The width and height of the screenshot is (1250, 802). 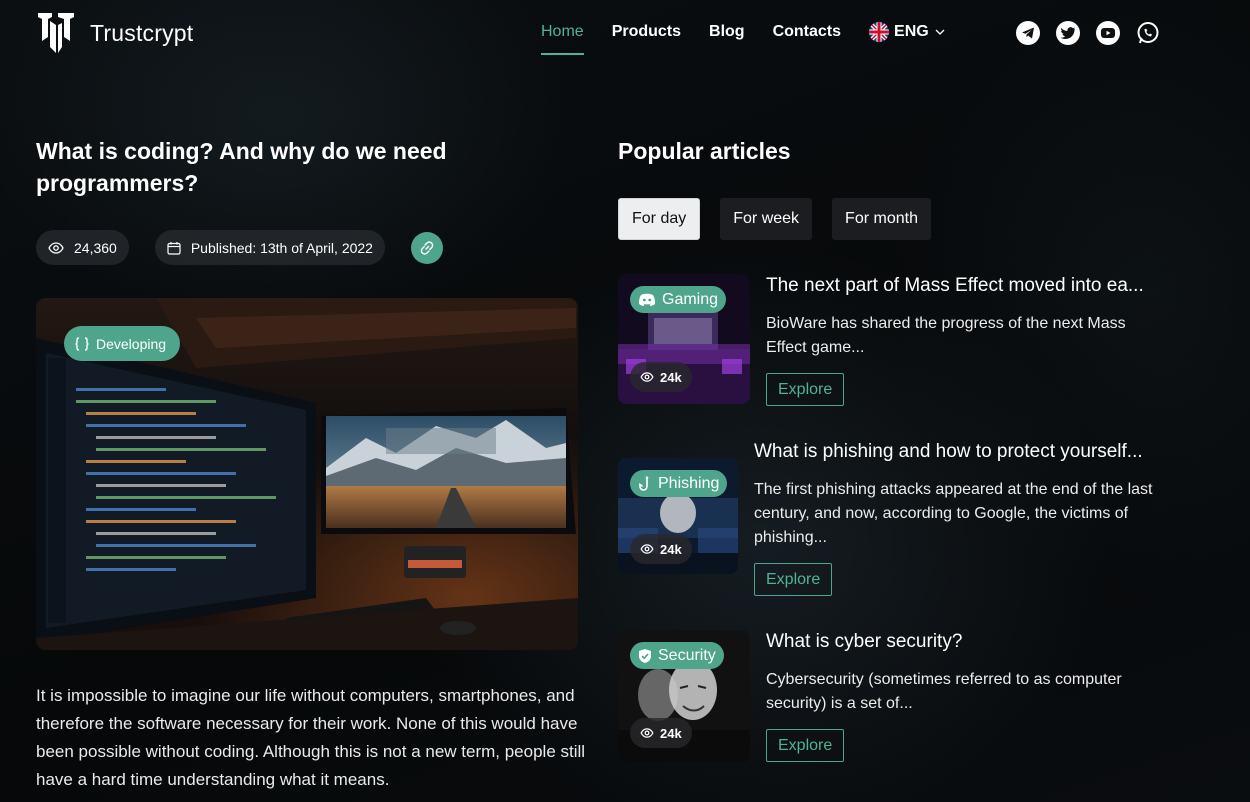 I want to click on copy-link-button, so click(x=426, y=247).